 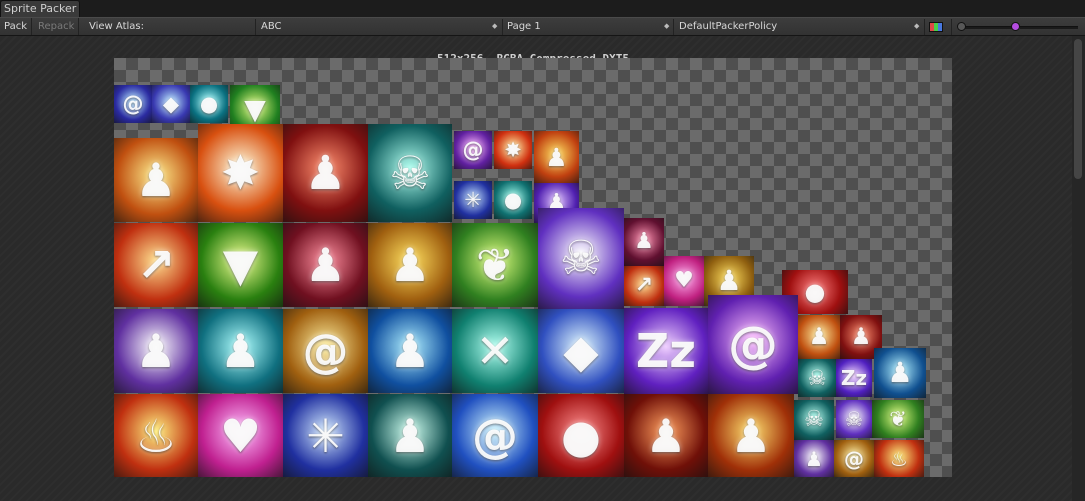 What do you see at coordinates (644, 286) in the screenshot?
I see `arrow-burst-small-icon: ↗` at bounding box center [644, 286].